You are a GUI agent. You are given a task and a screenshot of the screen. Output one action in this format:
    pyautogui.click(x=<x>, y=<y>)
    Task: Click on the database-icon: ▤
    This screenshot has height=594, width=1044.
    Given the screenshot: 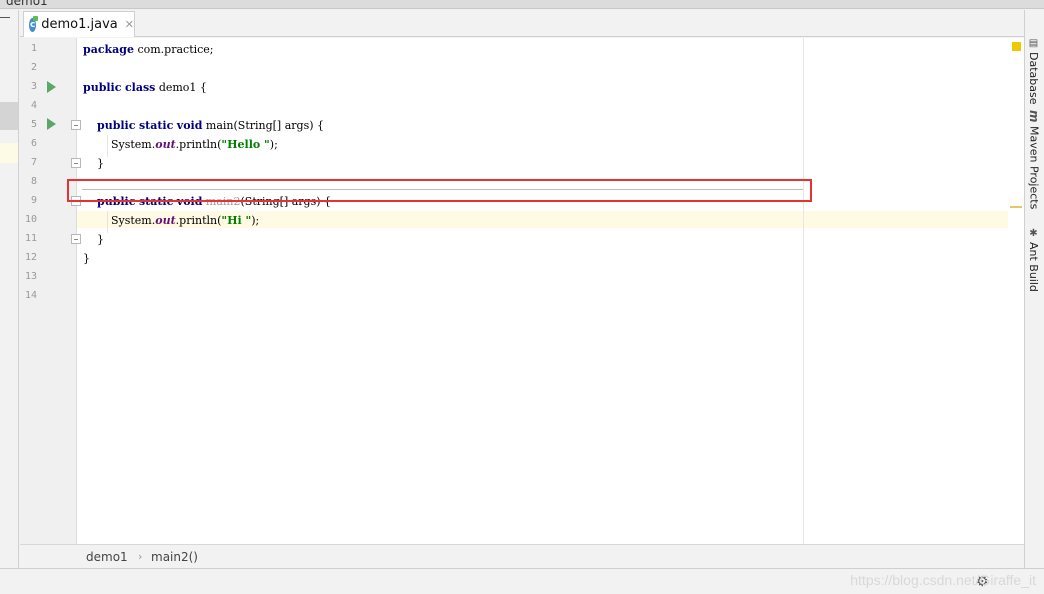 What is the action you would take?
    pyautogui.click(x=1033, y=43)
    